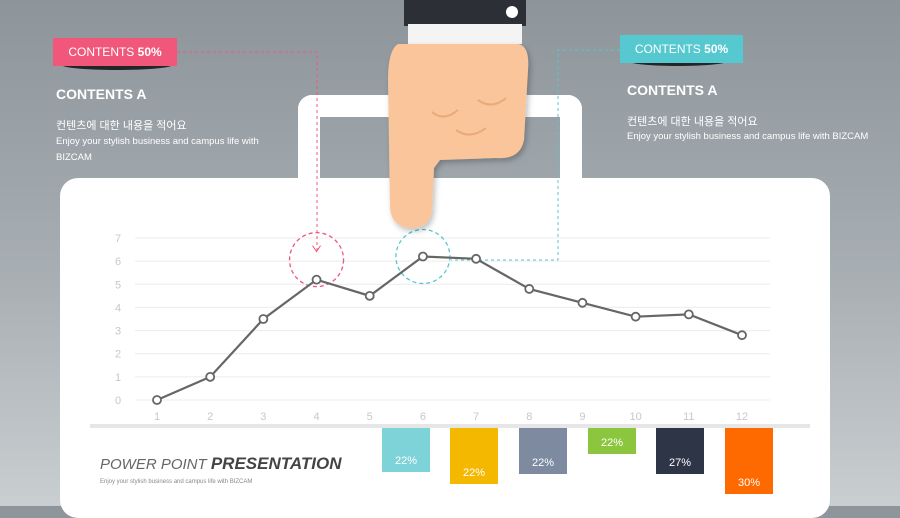 The image size is (900, 518). Describe the element at coordinates (210, 417) in the screenshot. I see `x-tick-label-1: 2` at that location.